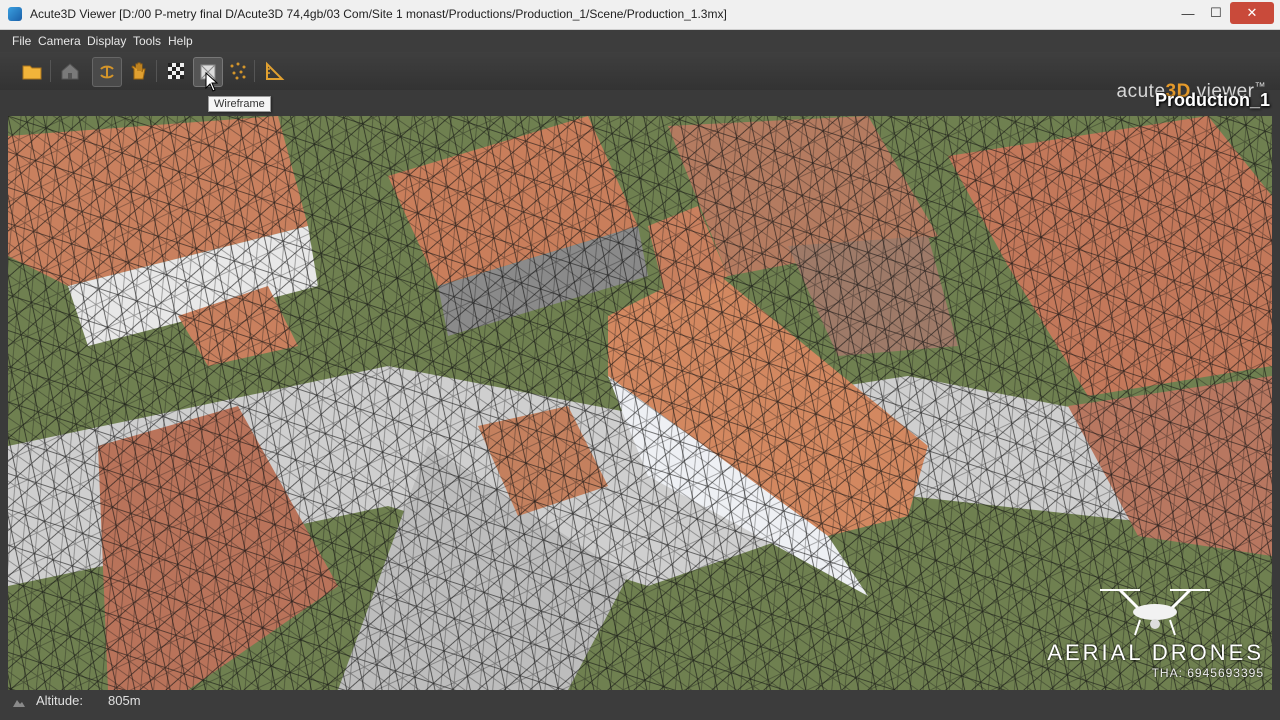 This screenshot has height=720, width=1280. I want to click on menu-help: Help, so click(180, 41).